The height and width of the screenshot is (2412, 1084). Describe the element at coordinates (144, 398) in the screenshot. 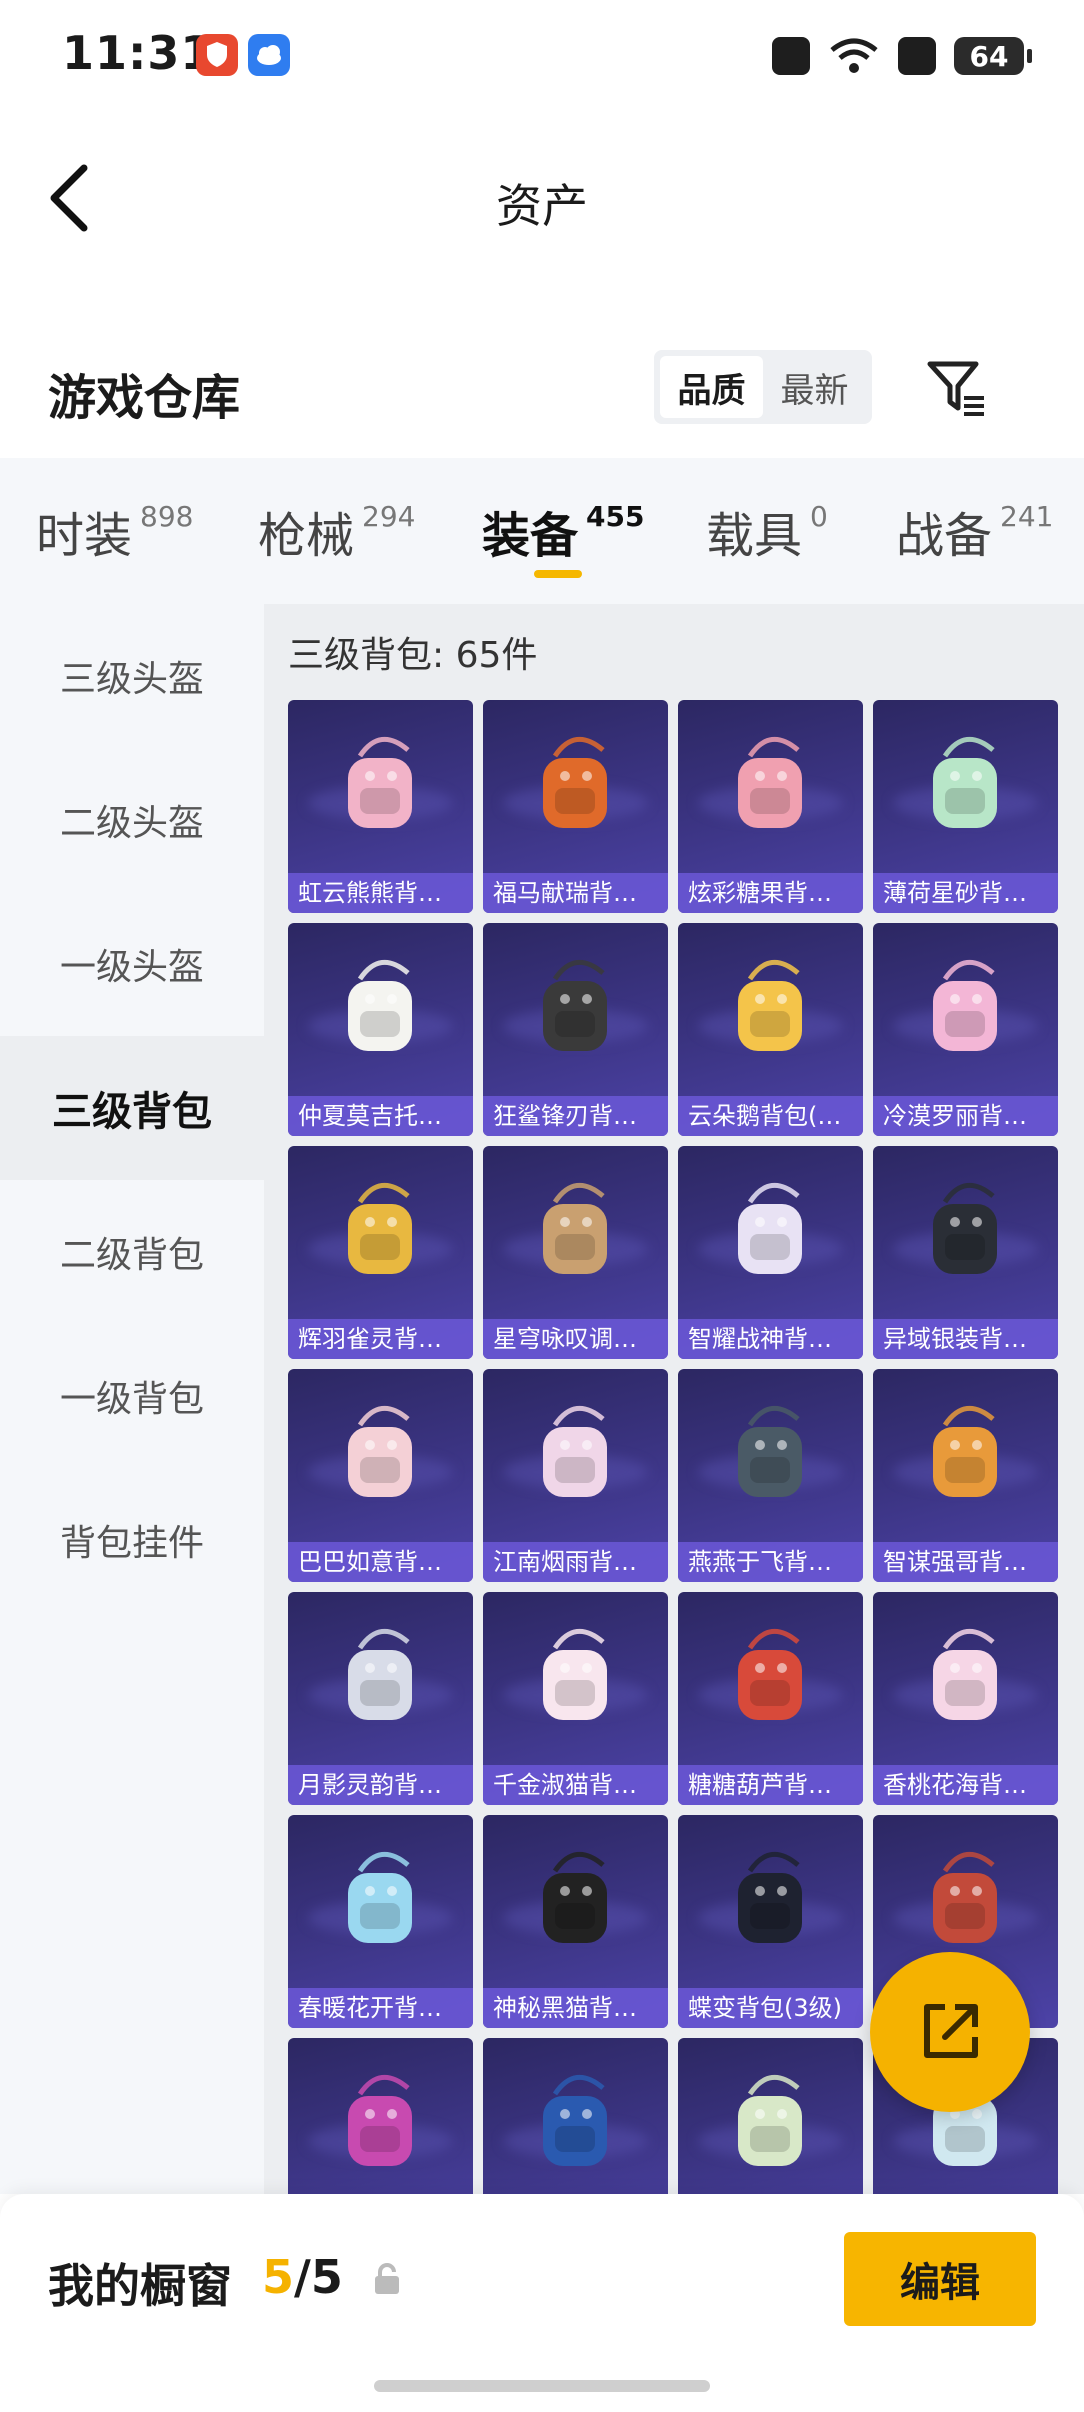

I see `warehouse-title: 游戏仓库` at that location.